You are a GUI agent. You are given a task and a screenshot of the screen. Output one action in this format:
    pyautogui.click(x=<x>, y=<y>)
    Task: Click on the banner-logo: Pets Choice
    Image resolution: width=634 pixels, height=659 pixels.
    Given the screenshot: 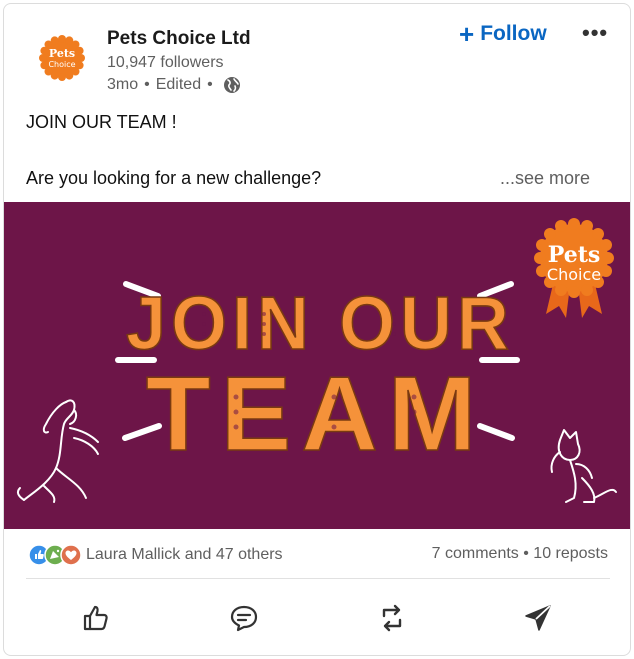 What is the action you would take?
    pyautogui.click(x=574, y=268)
    